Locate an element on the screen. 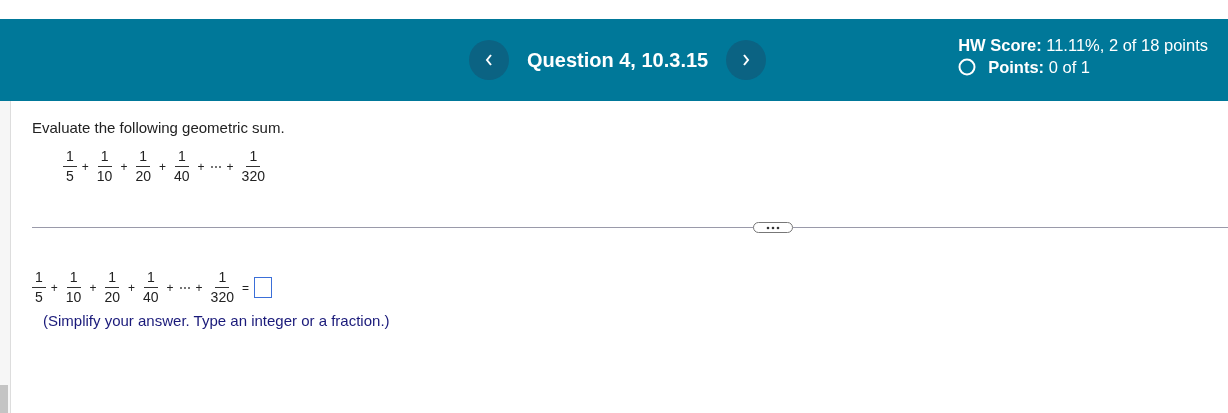 The width and height of the screenshot is (1228, 413). next-button is located at coordinates (746, 60).